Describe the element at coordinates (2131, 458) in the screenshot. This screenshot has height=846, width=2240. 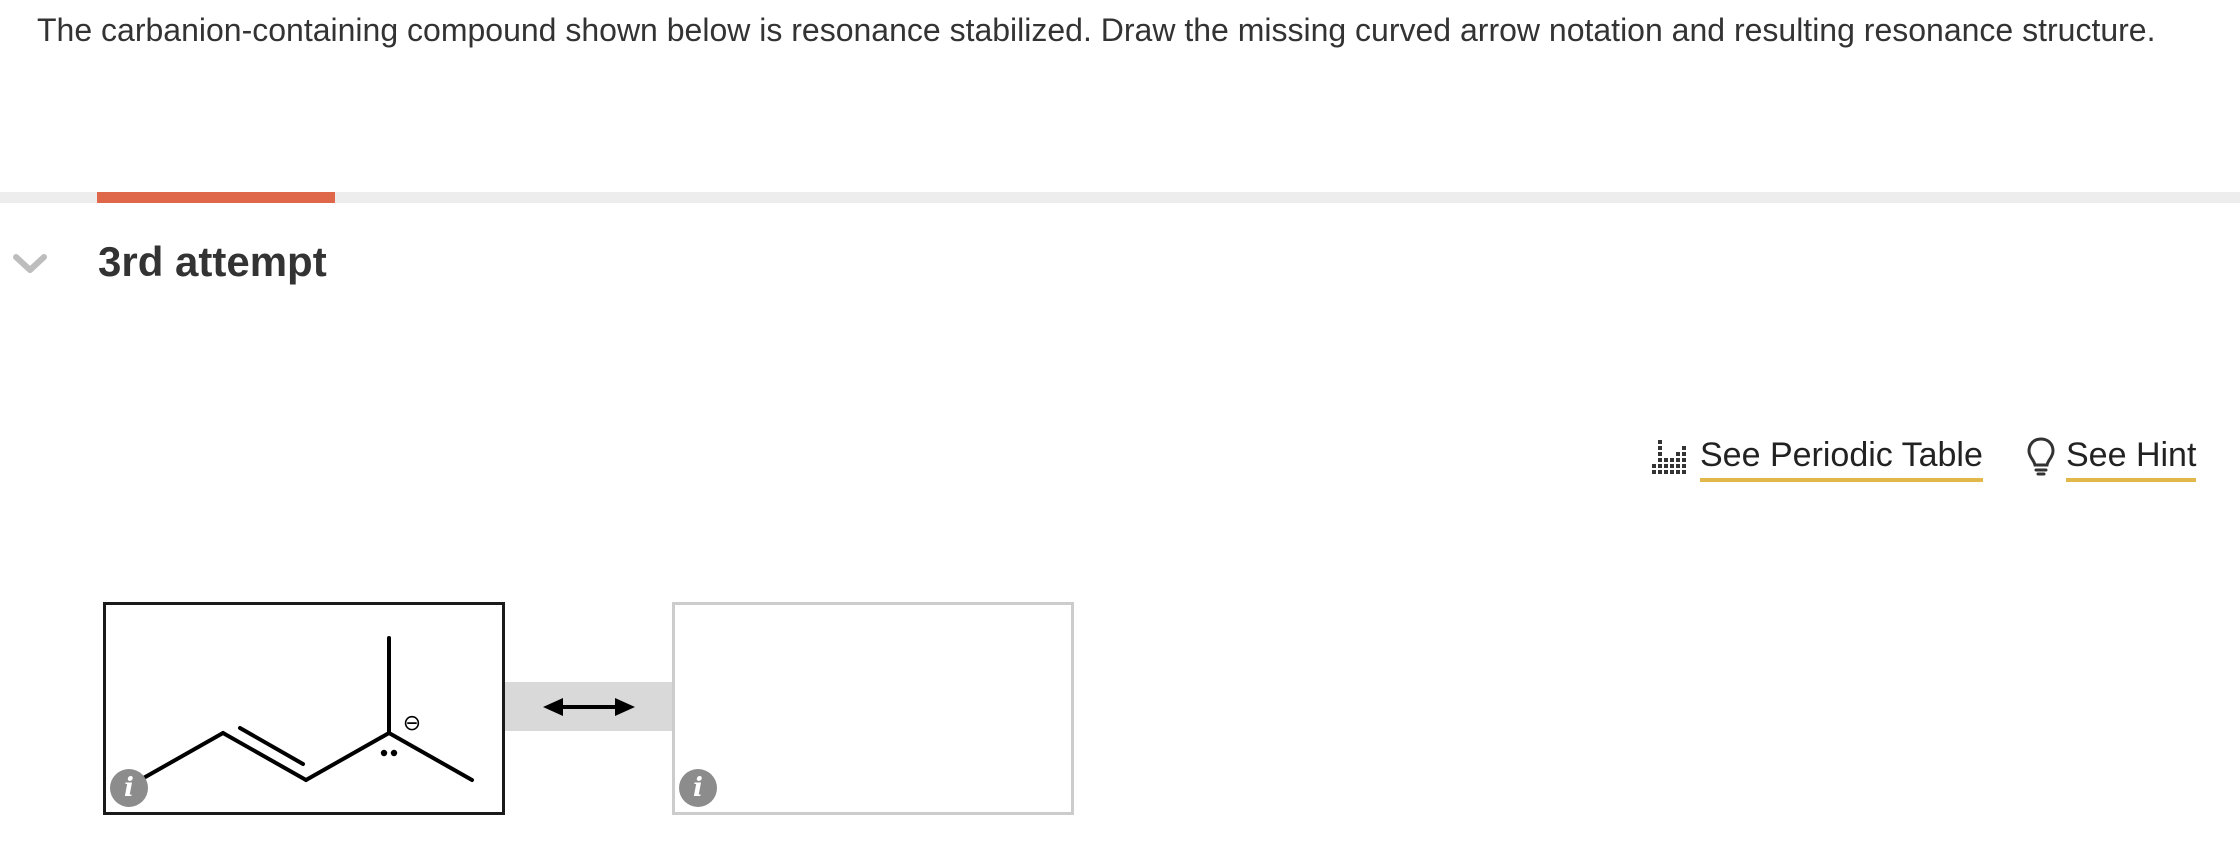
I see `see-hint-label: See Hint` at that location.